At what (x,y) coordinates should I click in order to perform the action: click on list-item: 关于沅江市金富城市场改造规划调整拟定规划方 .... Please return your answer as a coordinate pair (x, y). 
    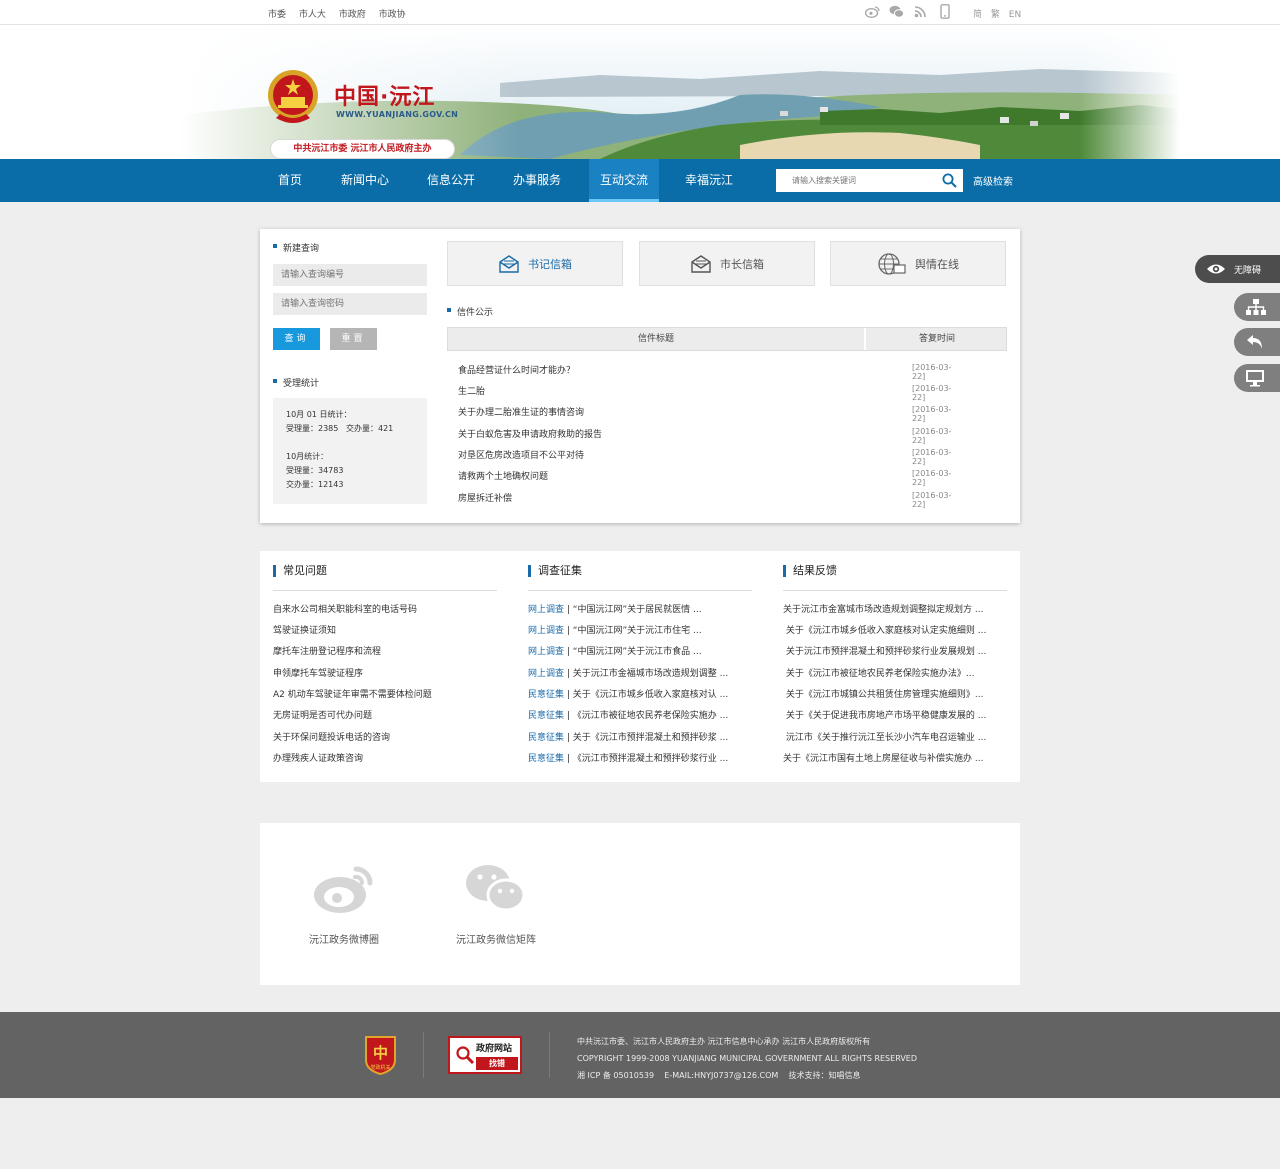
    Looking at the image, I should click on (895, 612).